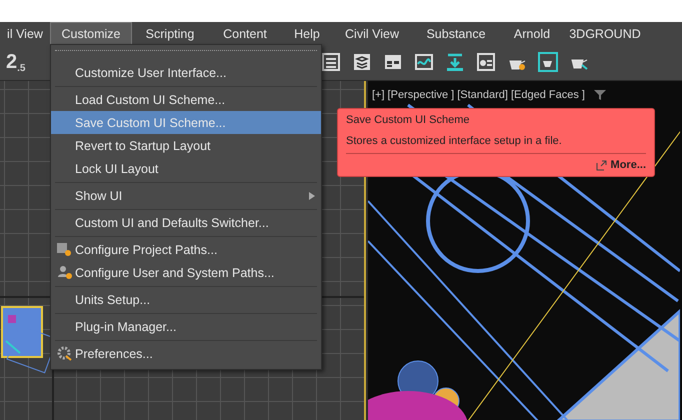 The width and height of the screenshot is (682, 420). What do you see at coordinates (454, 141) in the screenshot?
I see `tooltip-description: Stores a customized interface setup in a file.` at bounding box center [454, 141].